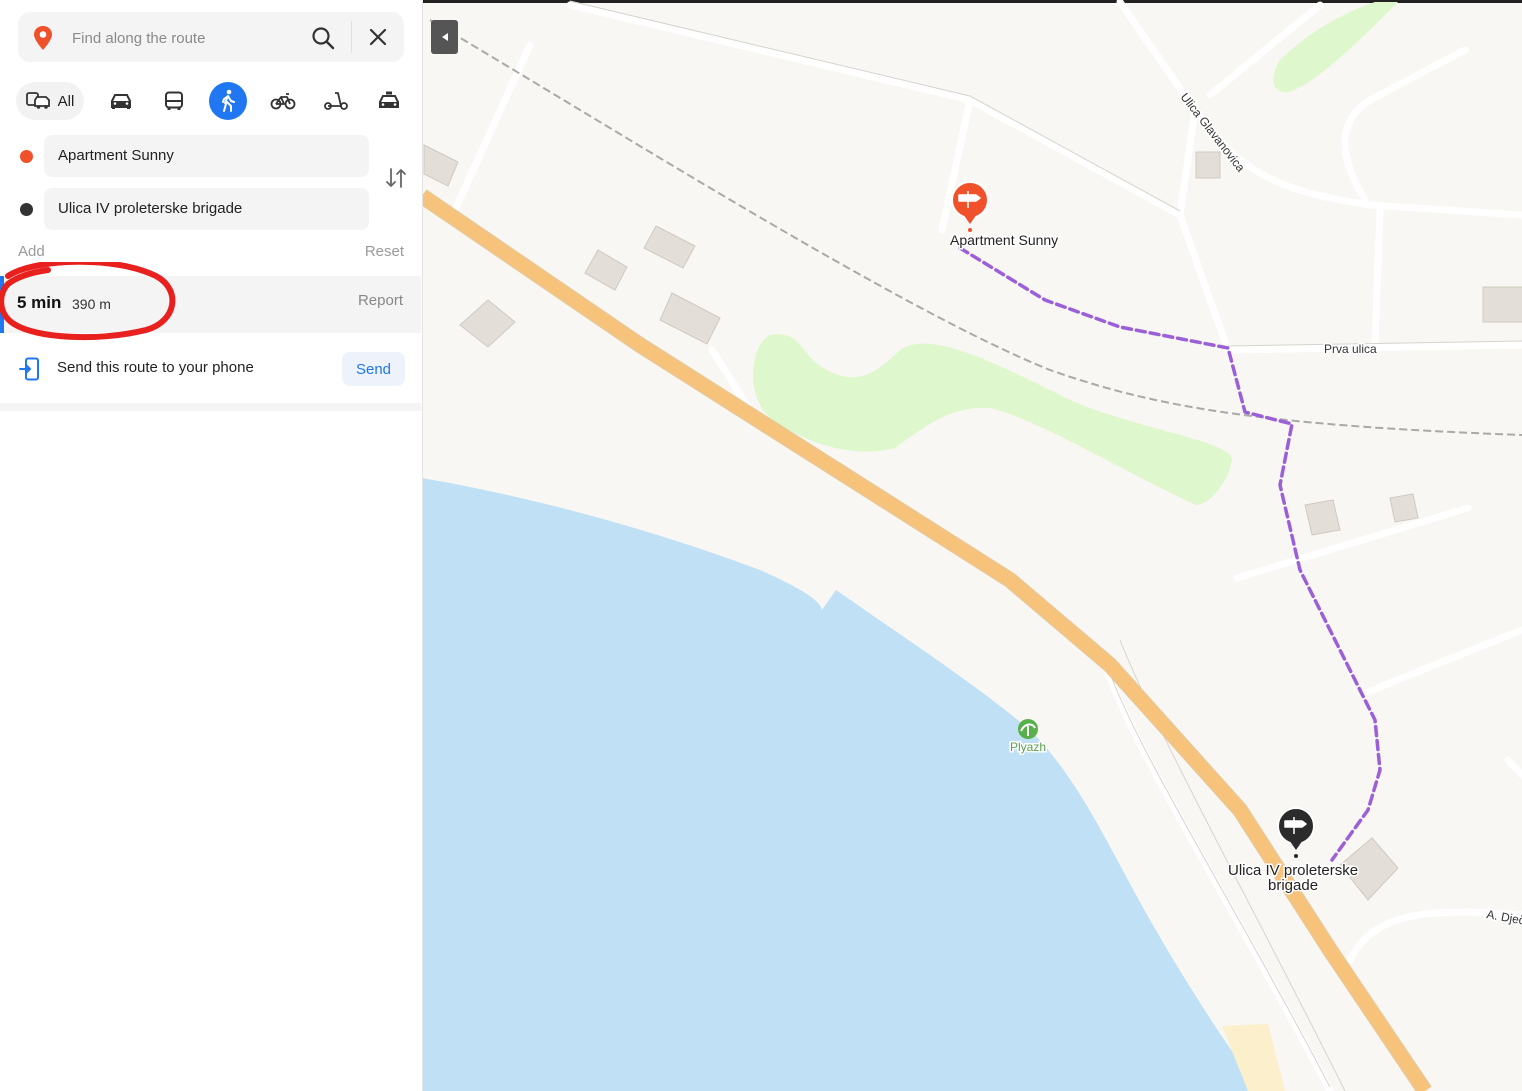 This screenshot has width=1522, height=1091. I want to click on send-route-text: Send this route to your phone, so click(155, 367).